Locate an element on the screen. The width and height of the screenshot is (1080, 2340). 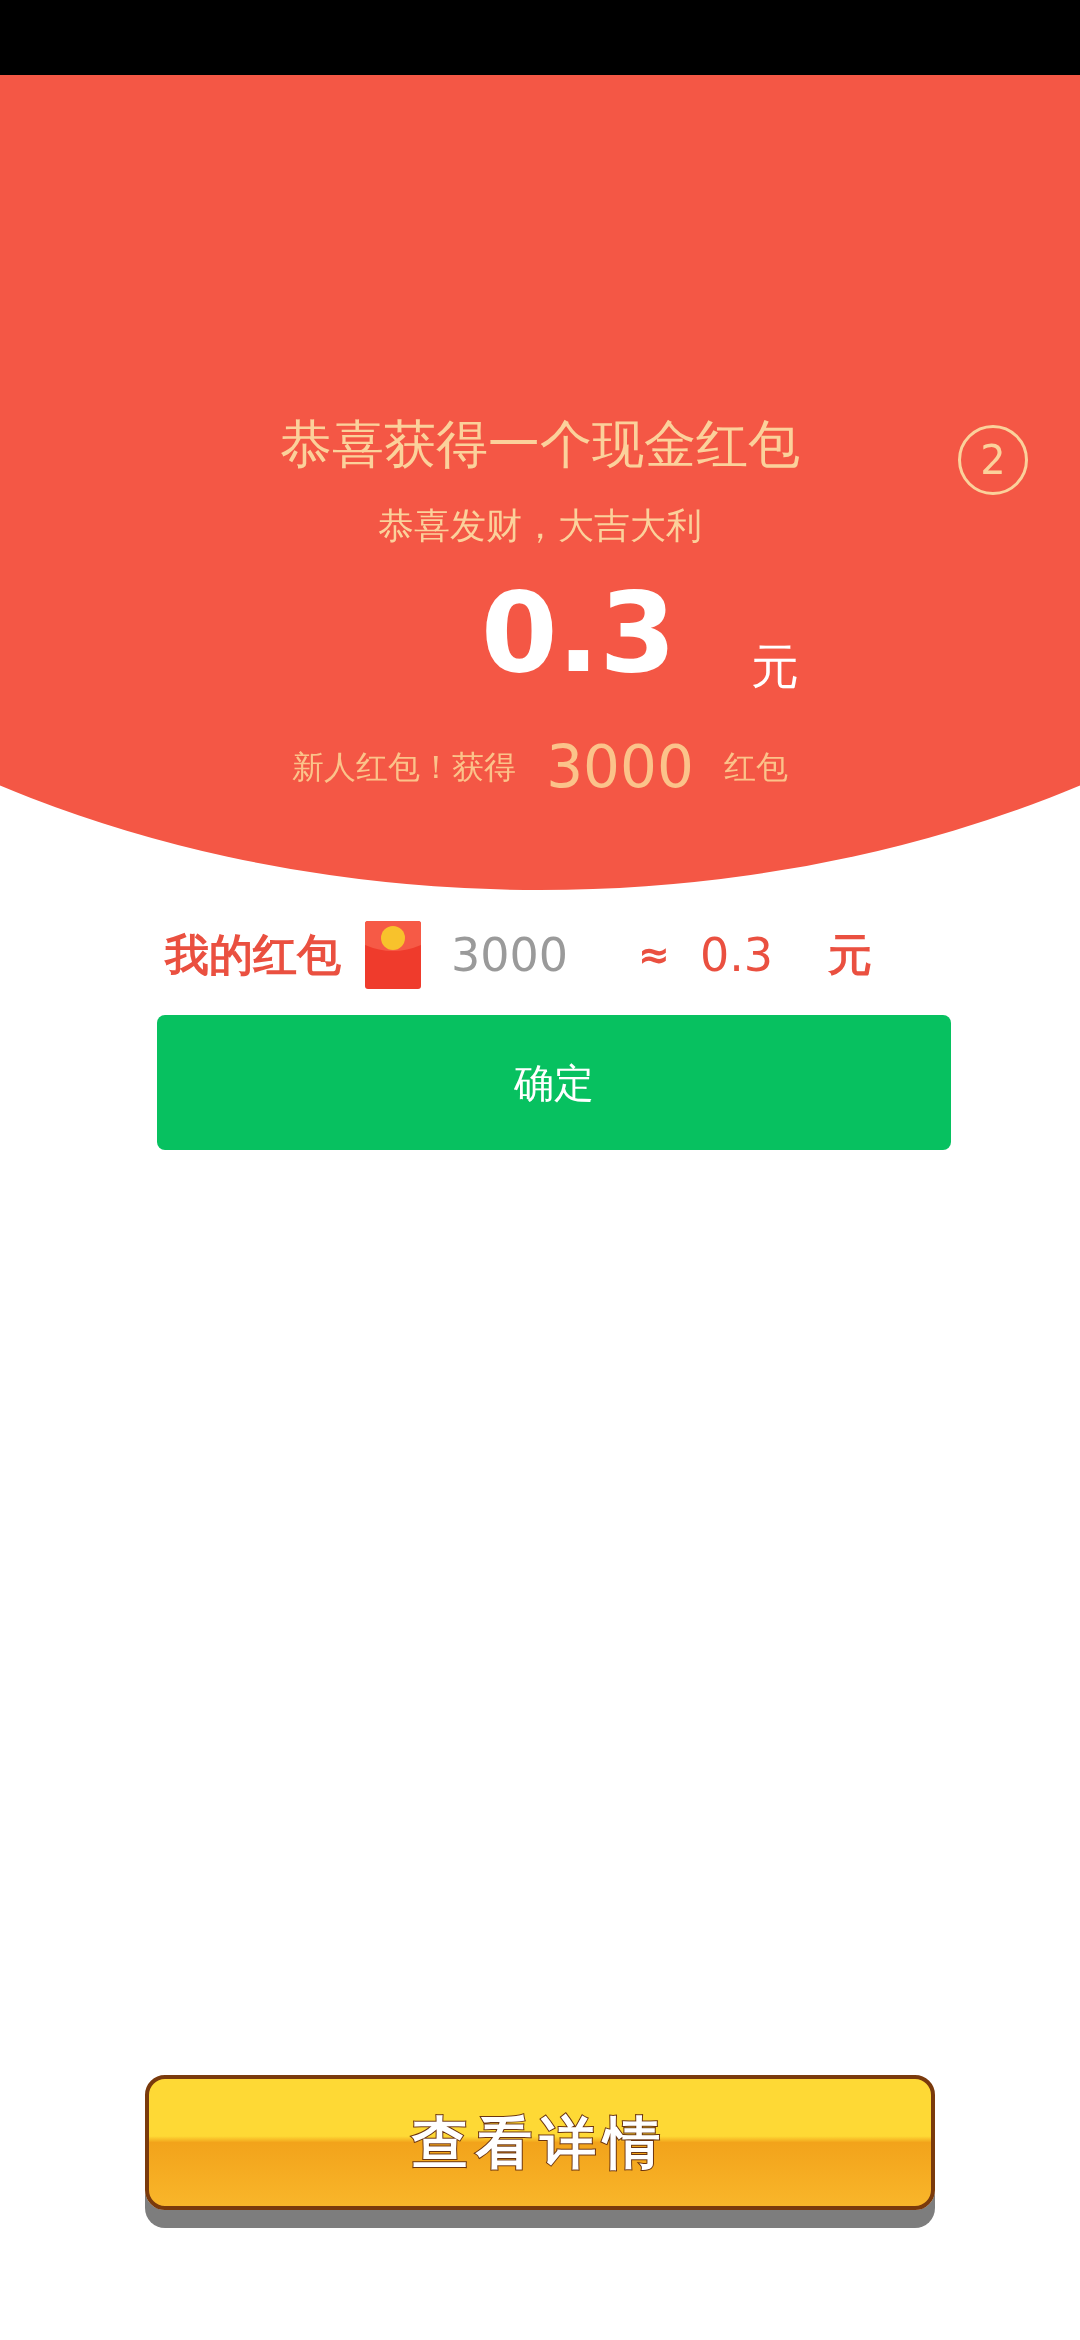
header-title: 恭喜获得一个现金红包 is located at coordinates (540, 444).